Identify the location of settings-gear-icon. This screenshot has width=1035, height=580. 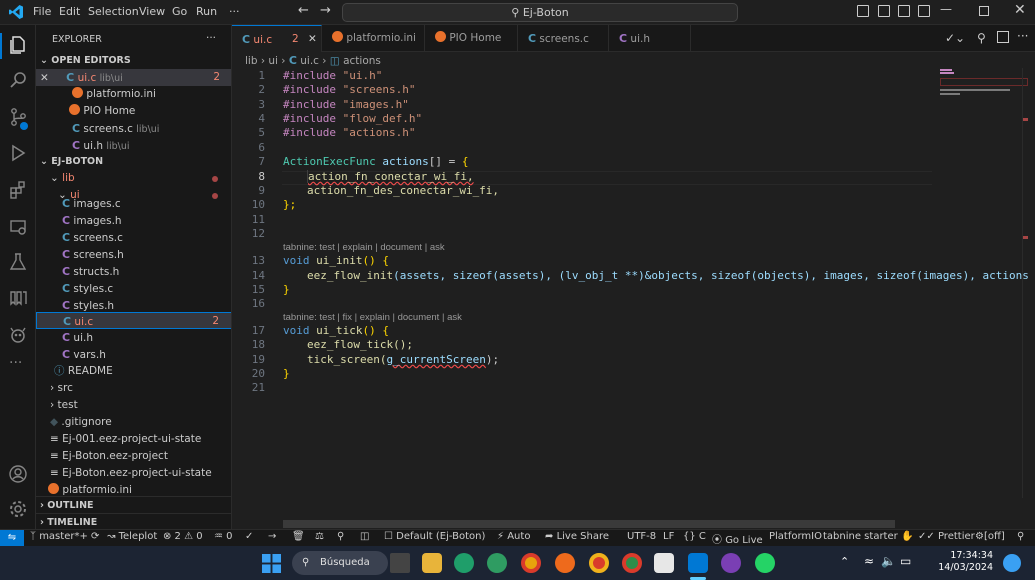
(18, 509).